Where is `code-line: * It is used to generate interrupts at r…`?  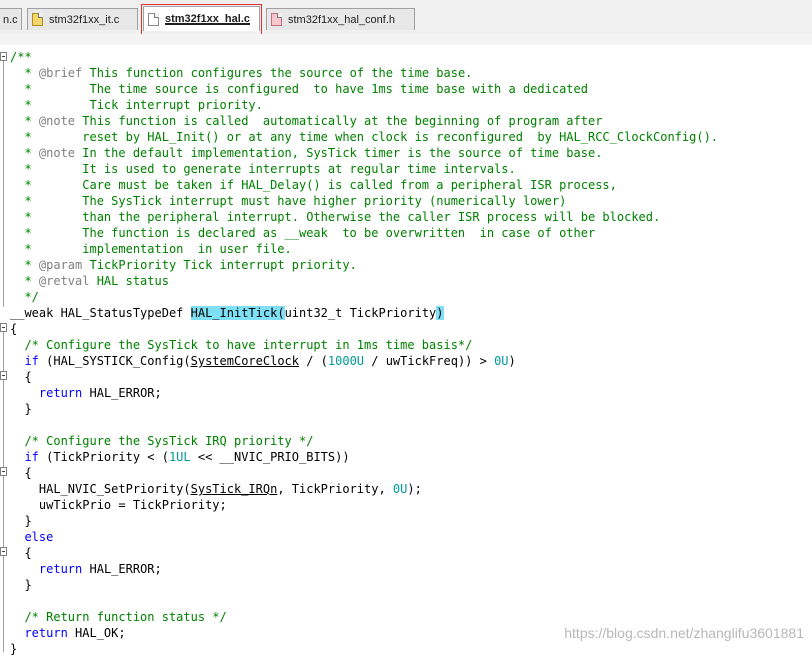
code-line: * It is used to generate interrupts at r… is located at coordinates (263, 169).